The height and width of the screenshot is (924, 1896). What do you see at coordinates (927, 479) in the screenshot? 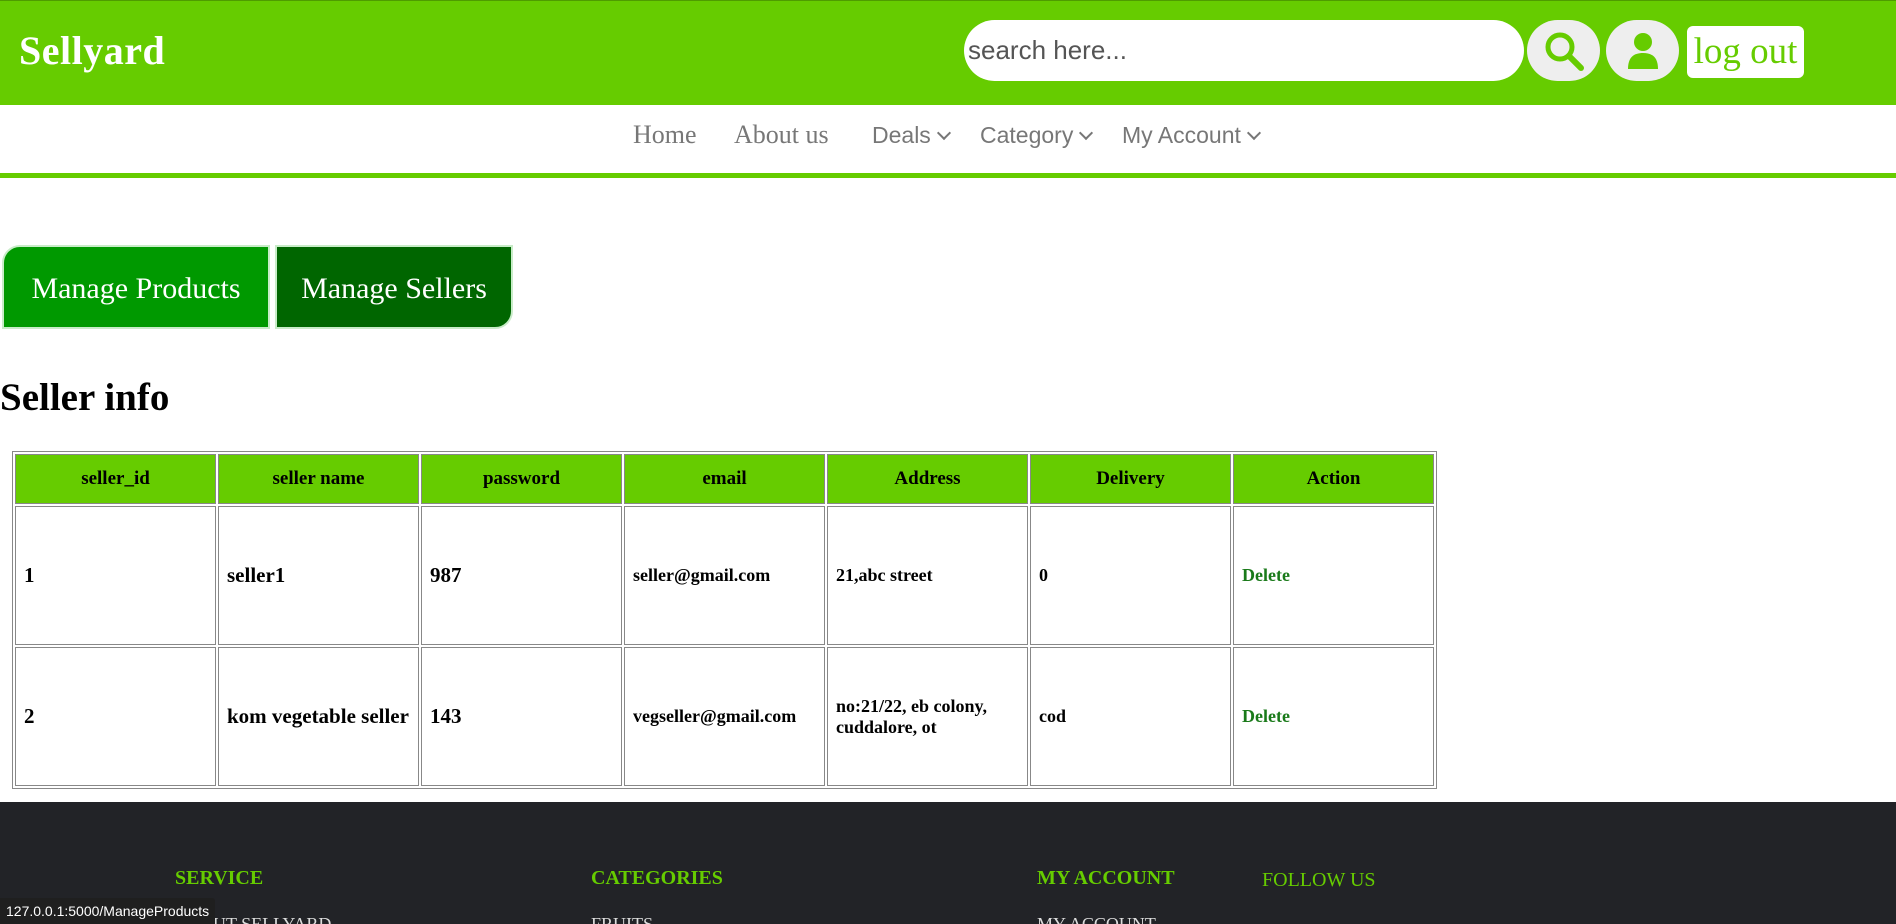
I see `column-header-address: Address` at bounding box center [927, 479].